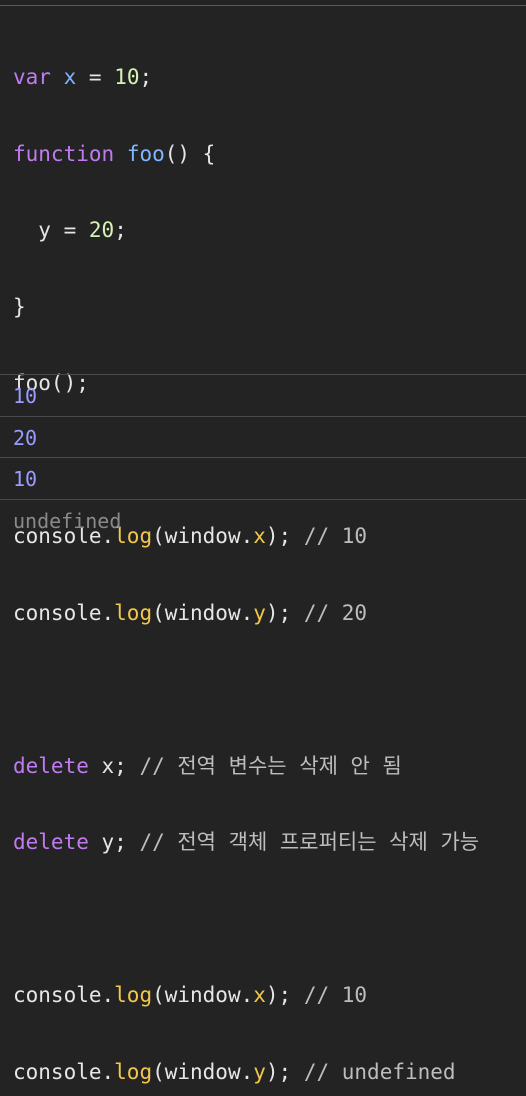 This screenshot has width=526, height=1096. What do you see at coordinates (70, 77) in the screenshot?
I see `identifier-x: x` at bounding box center [70, 77].